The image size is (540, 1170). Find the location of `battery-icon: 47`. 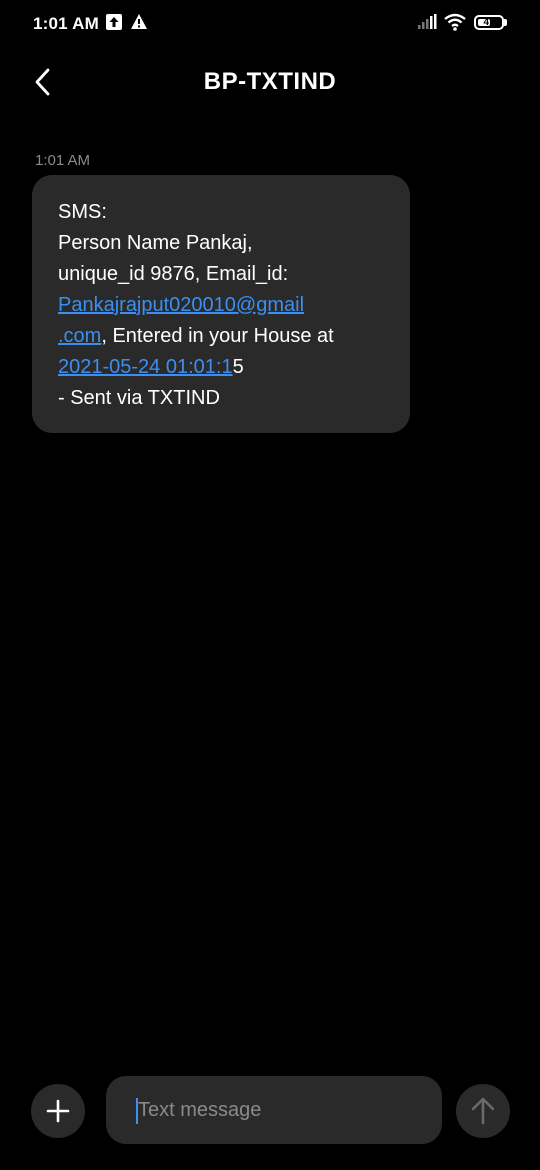

battery-icon: 47 is located at coordinates (489, 22).